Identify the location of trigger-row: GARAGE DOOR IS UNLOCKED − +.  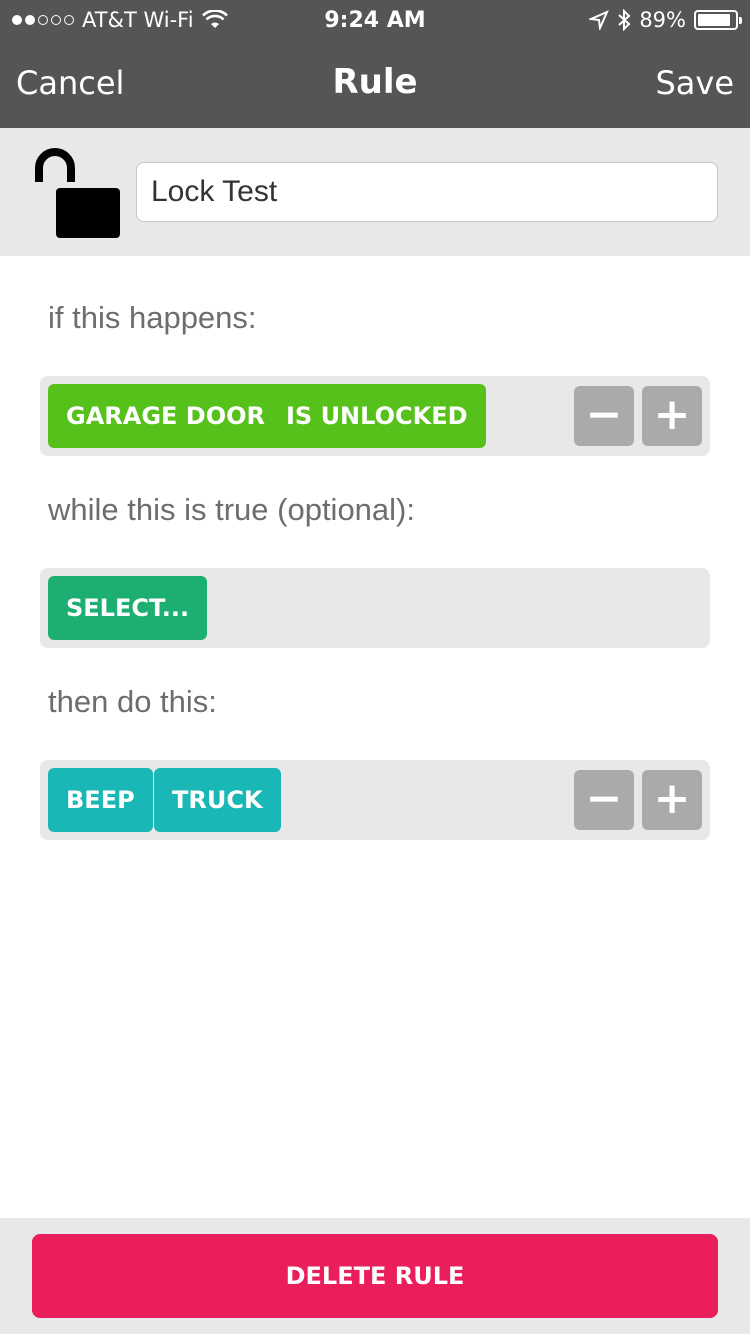
(375, 416).